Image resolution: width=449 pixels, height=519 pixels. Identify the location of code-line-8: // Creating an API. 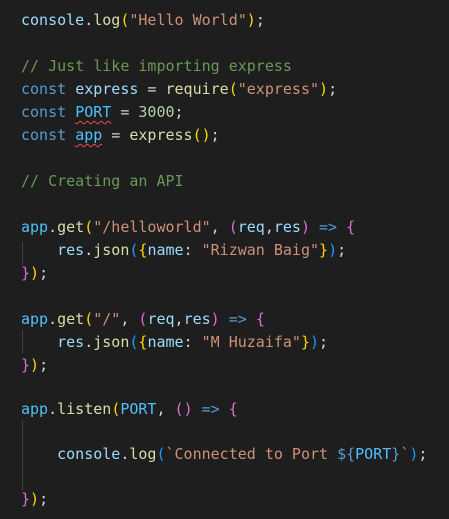
(102, 181).